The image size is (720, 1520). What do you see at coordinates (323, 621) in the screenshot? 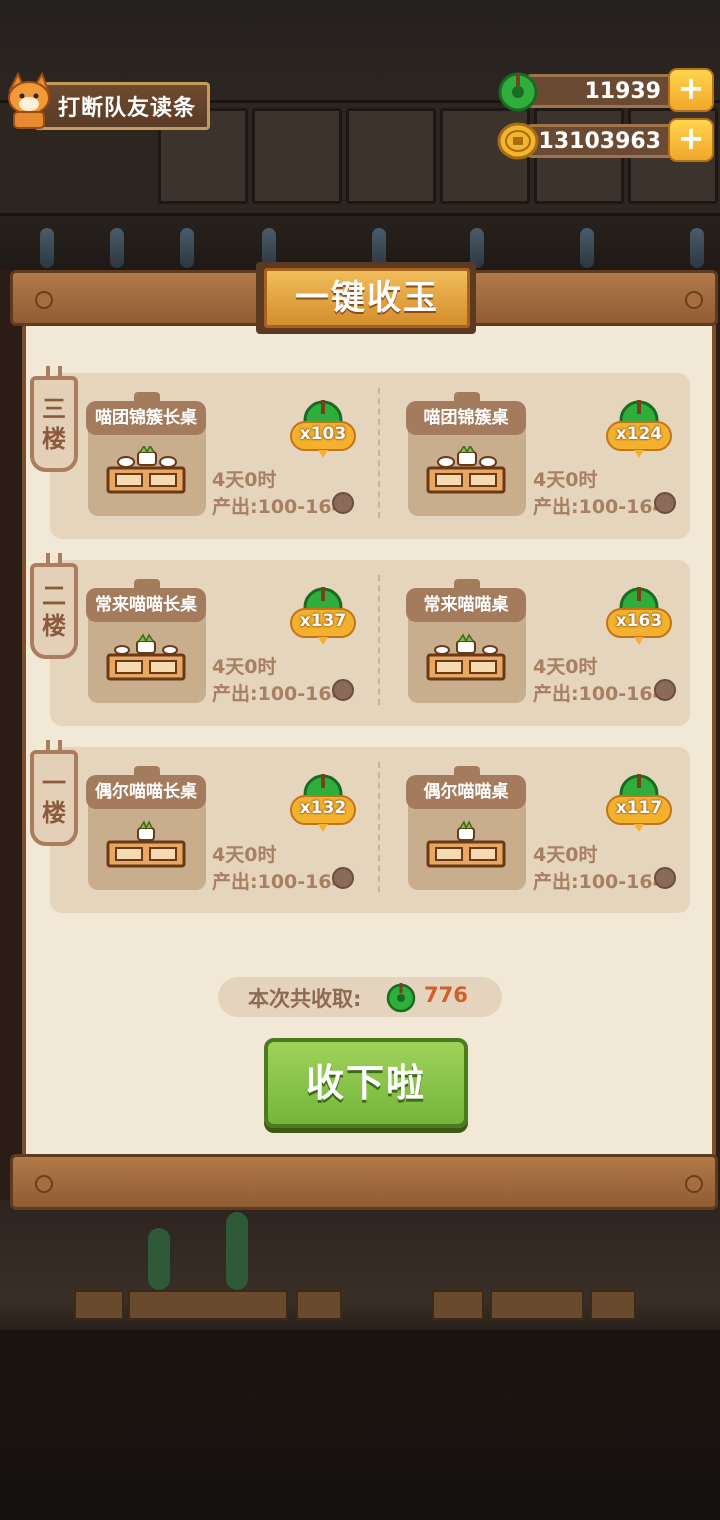
I see `jade-reward-count: x137` at bounding box center [323, 621].